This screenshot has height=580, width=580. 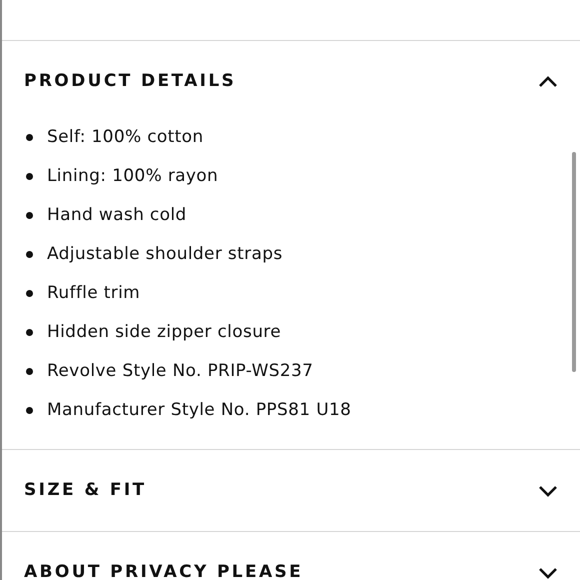 I want to click on detail-item: Hidden side zipper closure, so click(x=164, y=332).